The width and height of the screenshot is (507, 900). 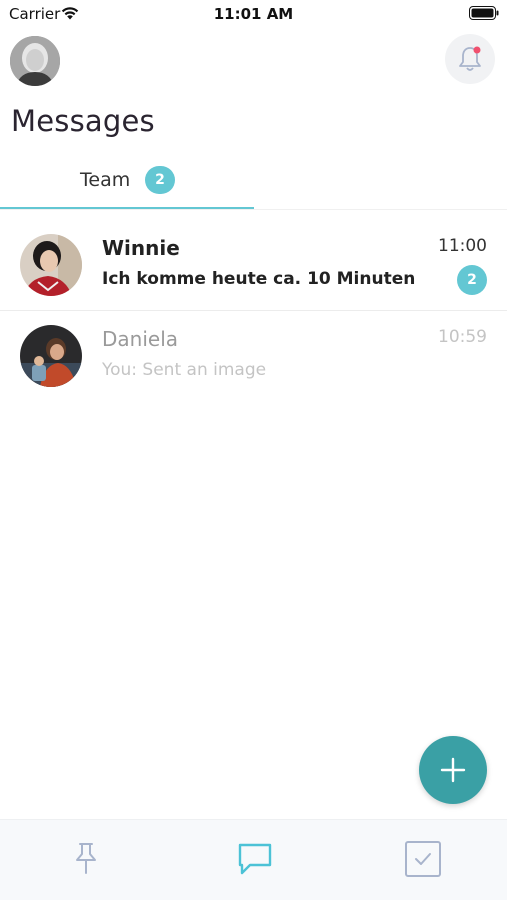 I want to click on chat-bubble-icon, so click(x=255, y=859).